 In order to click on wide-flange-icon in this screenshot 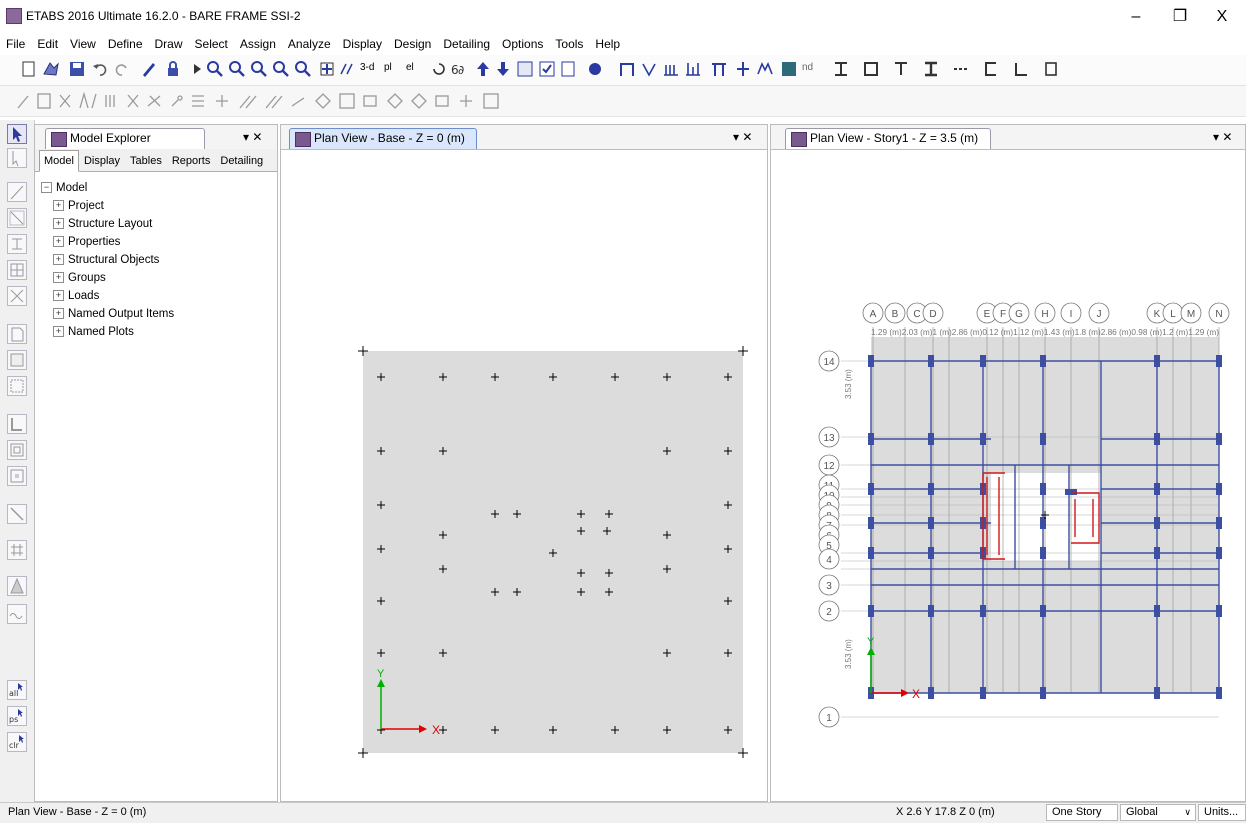, I will do `click(931, 69)`.